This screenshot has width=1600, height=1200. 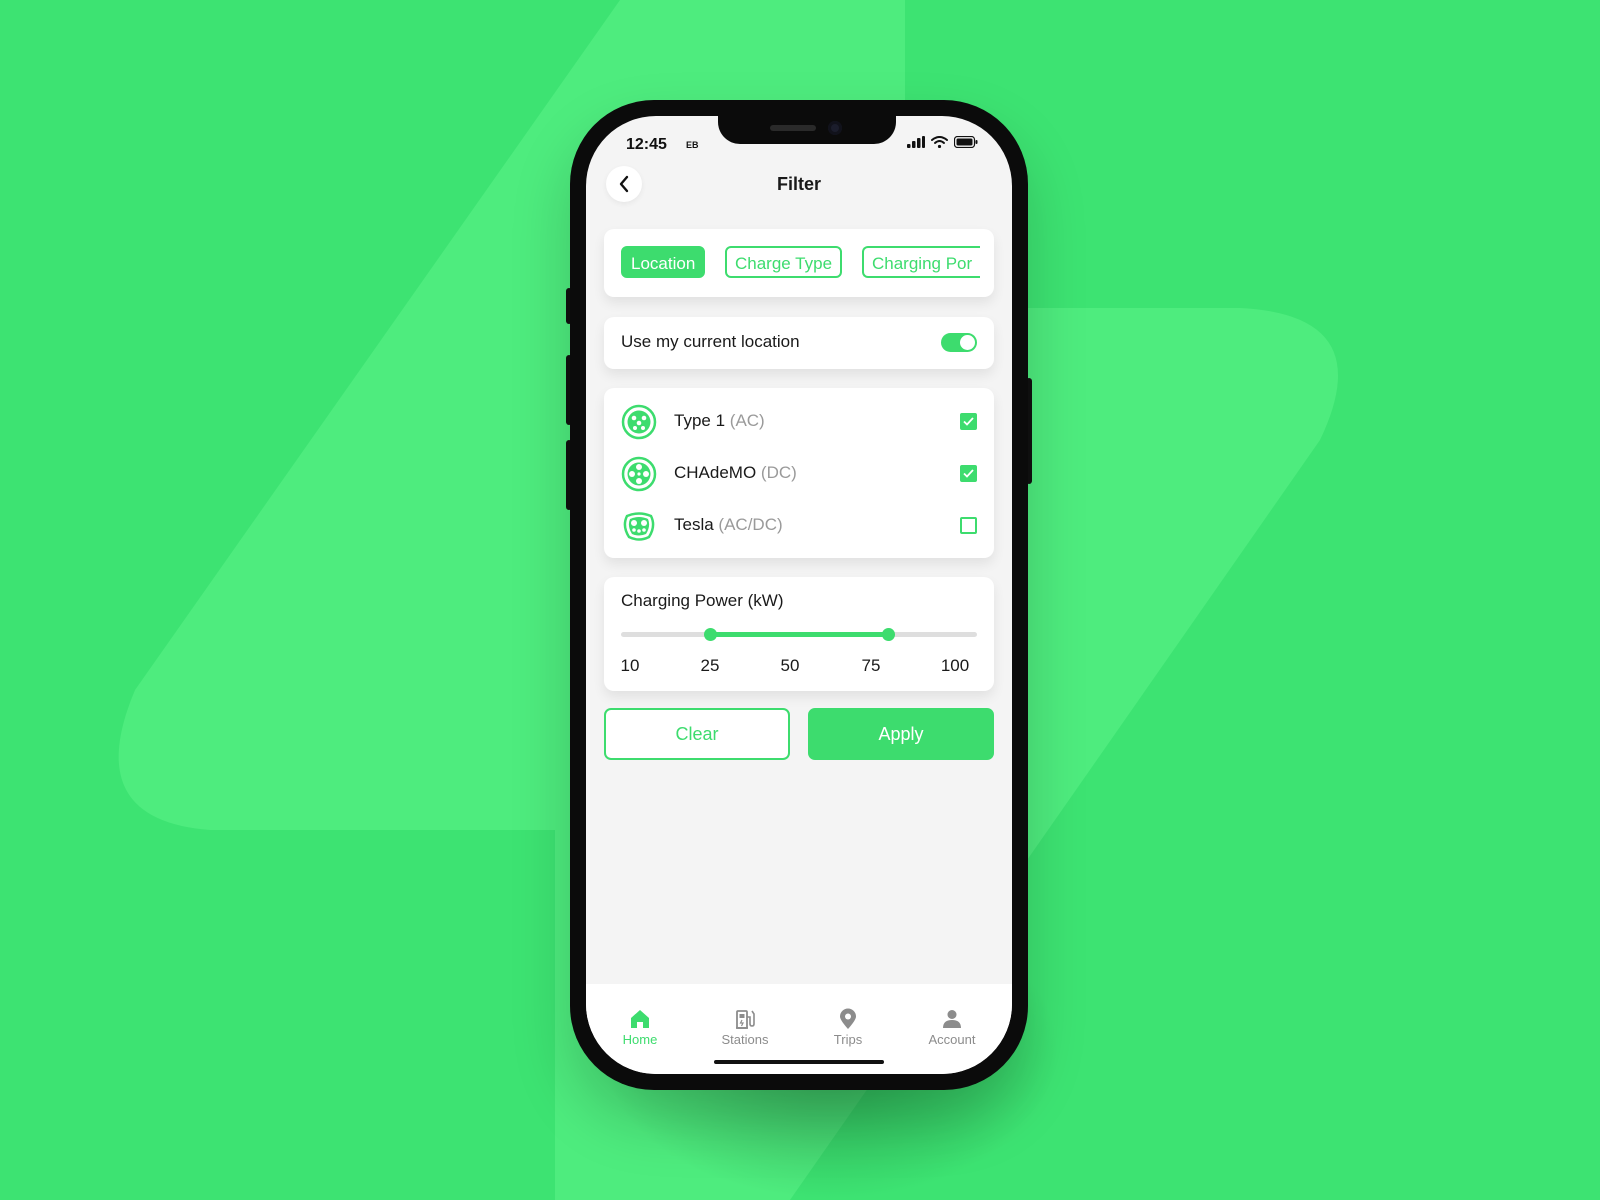 I want to click on plug-kind: (AC), so click(x=747, y=420).